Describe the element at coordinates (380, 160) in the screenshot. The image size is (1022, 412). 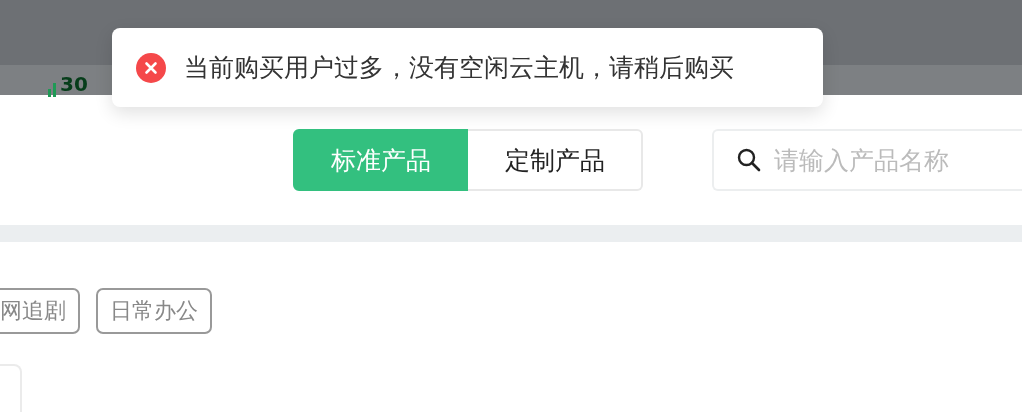
I see `product-tab: 标准产品` at that location.